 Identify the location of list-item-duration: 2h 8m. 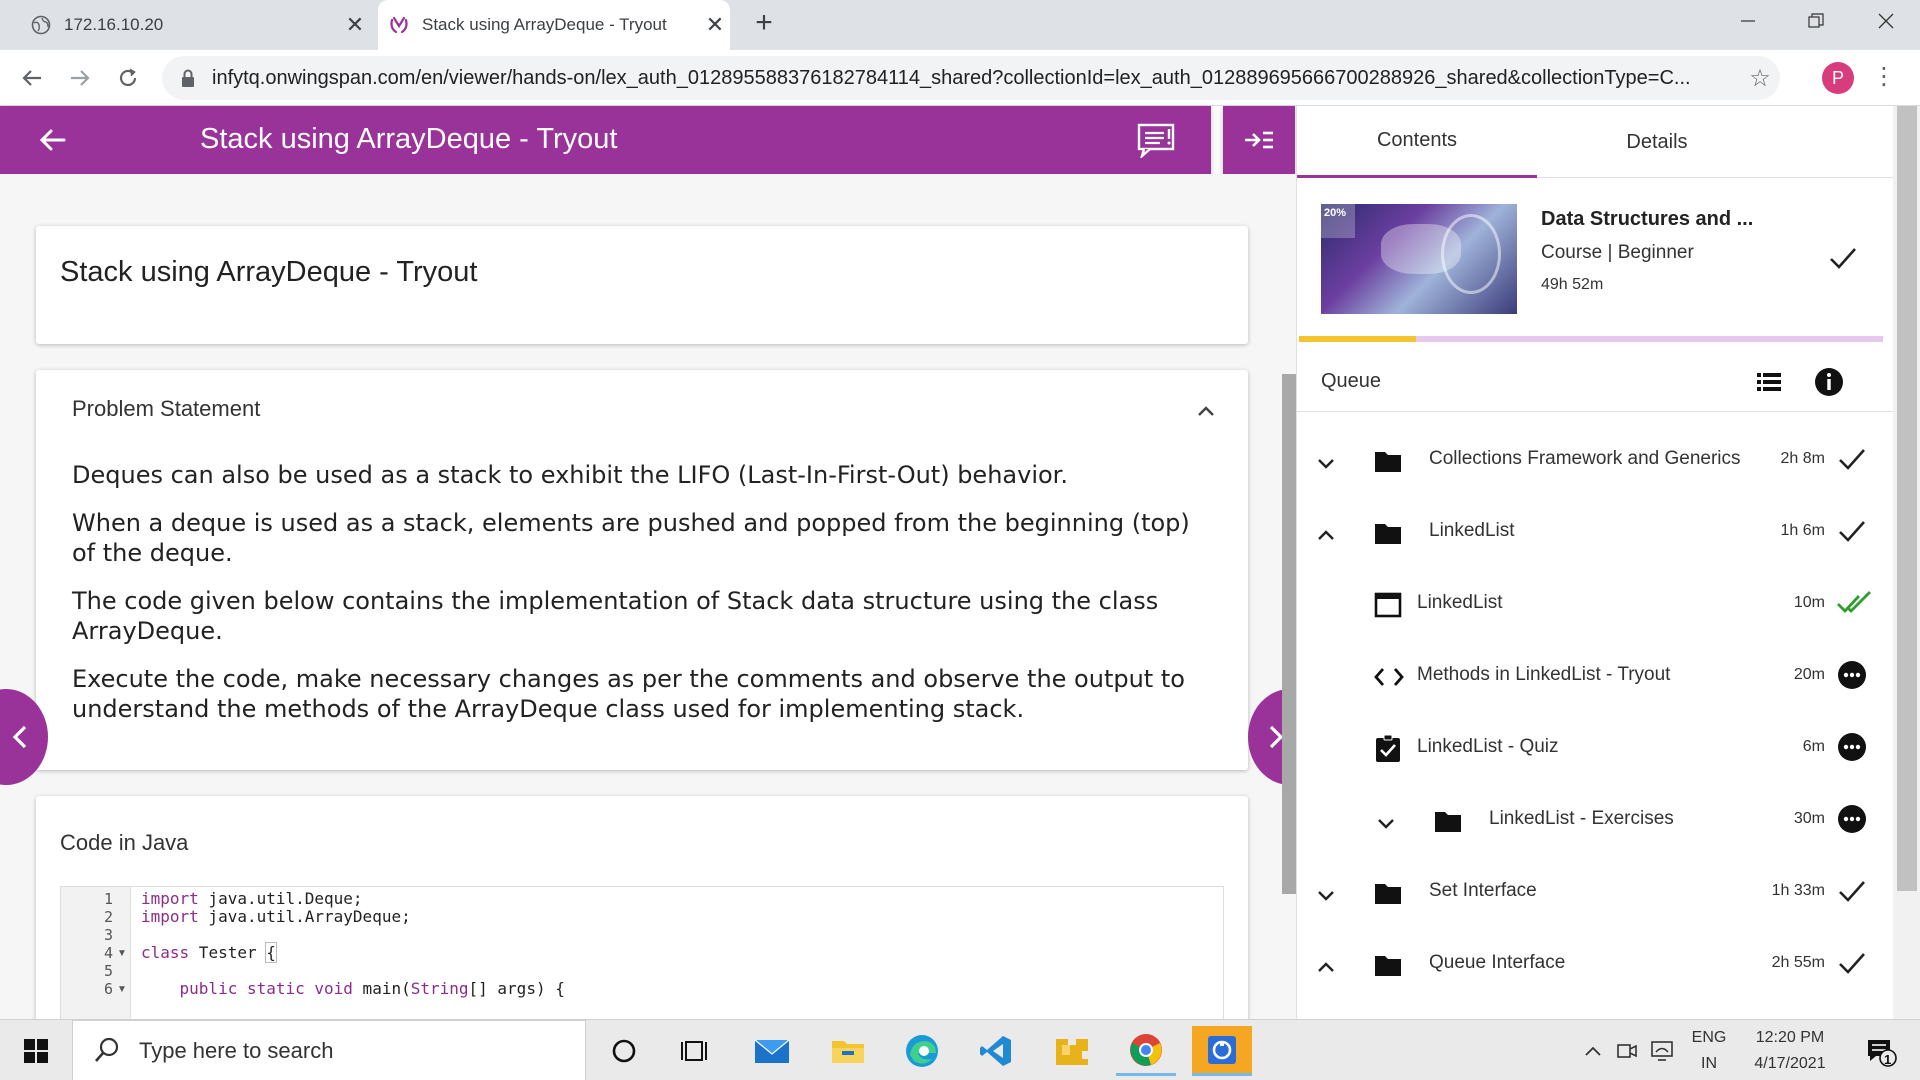
(1802, 458).